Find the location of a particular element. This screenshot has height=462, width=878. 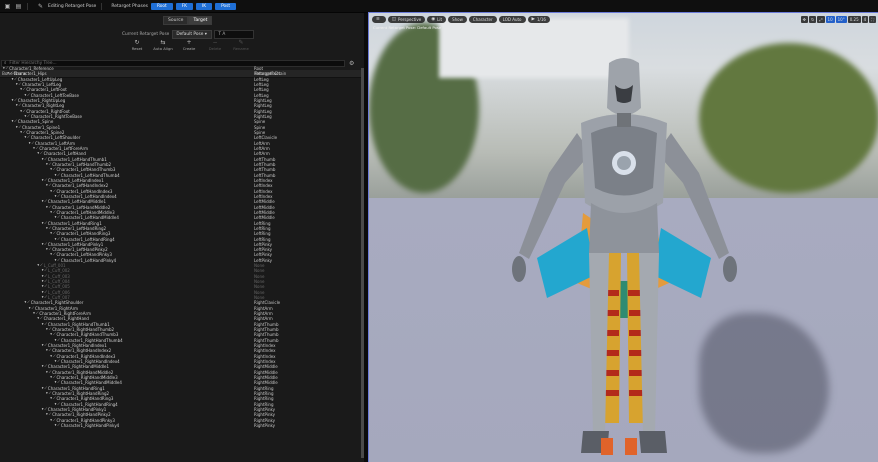

translate-icon: ✥ is located at coordinates (804, 19).